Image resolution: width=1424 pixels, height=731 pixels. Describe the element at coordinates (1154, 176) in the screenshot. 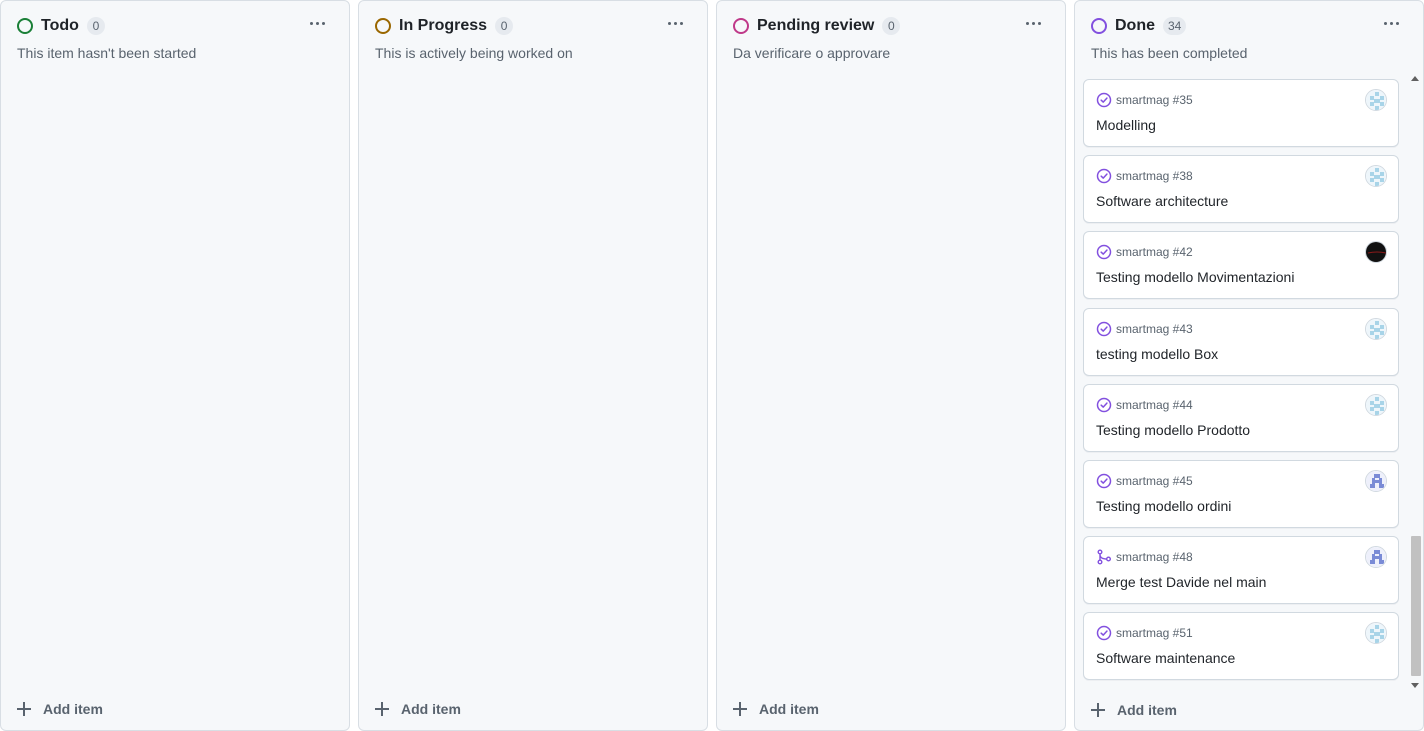

I see `issue-reference: smartmag #38` at that location.